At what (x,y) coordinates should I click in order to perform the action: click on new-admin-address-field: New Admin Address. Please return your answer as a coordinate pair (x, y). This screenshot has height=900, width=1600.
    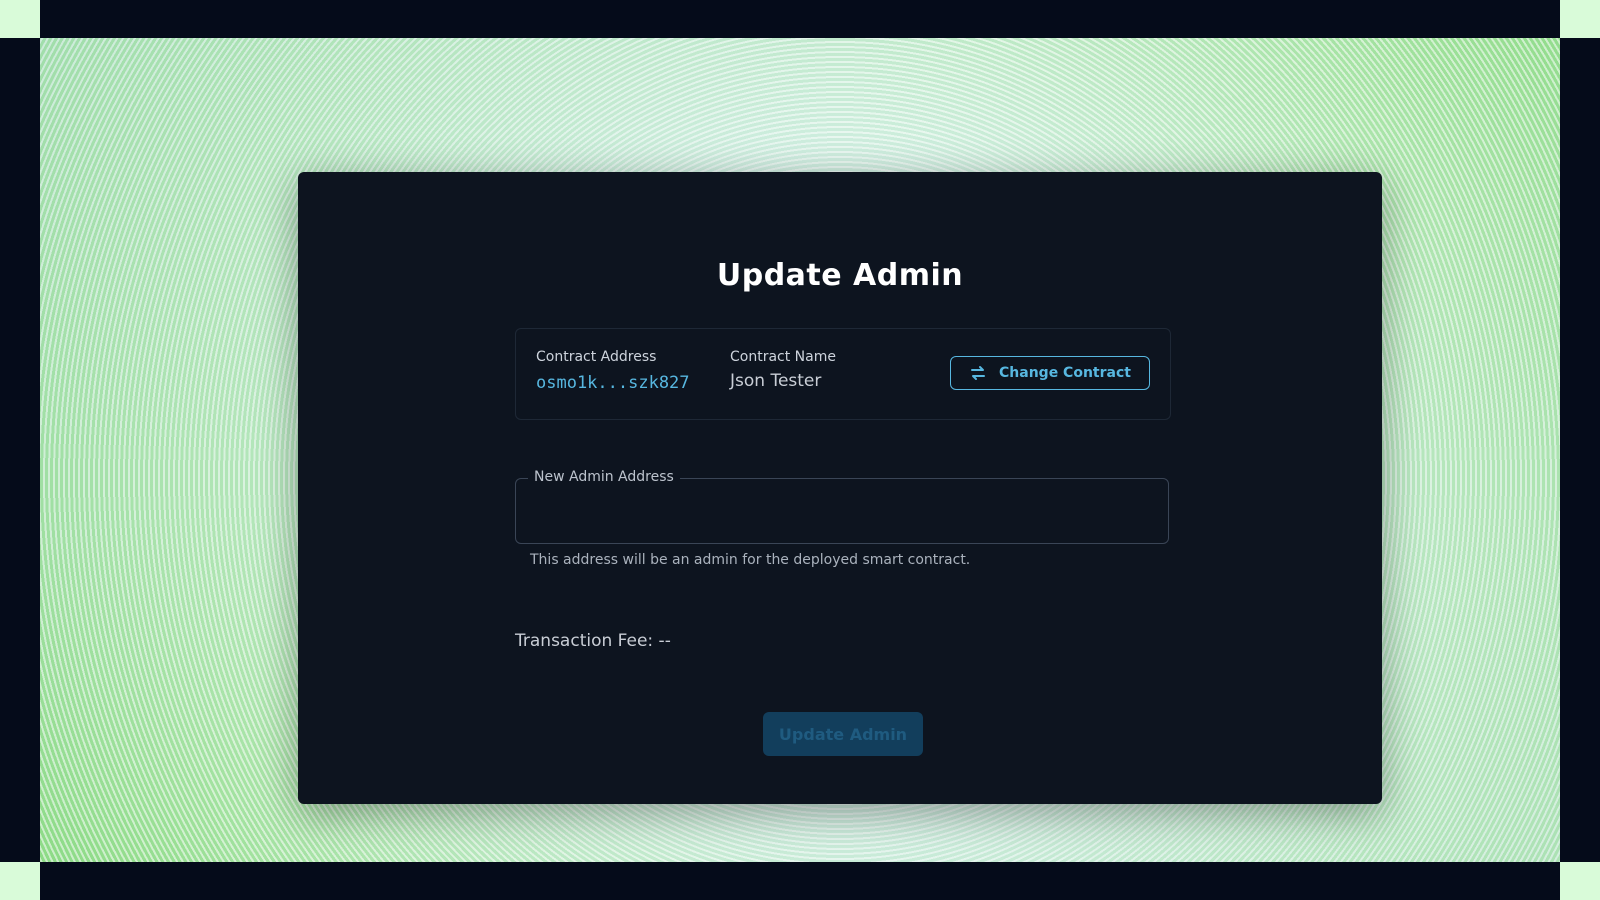
    Looking at the image, I should click on (842, 506).